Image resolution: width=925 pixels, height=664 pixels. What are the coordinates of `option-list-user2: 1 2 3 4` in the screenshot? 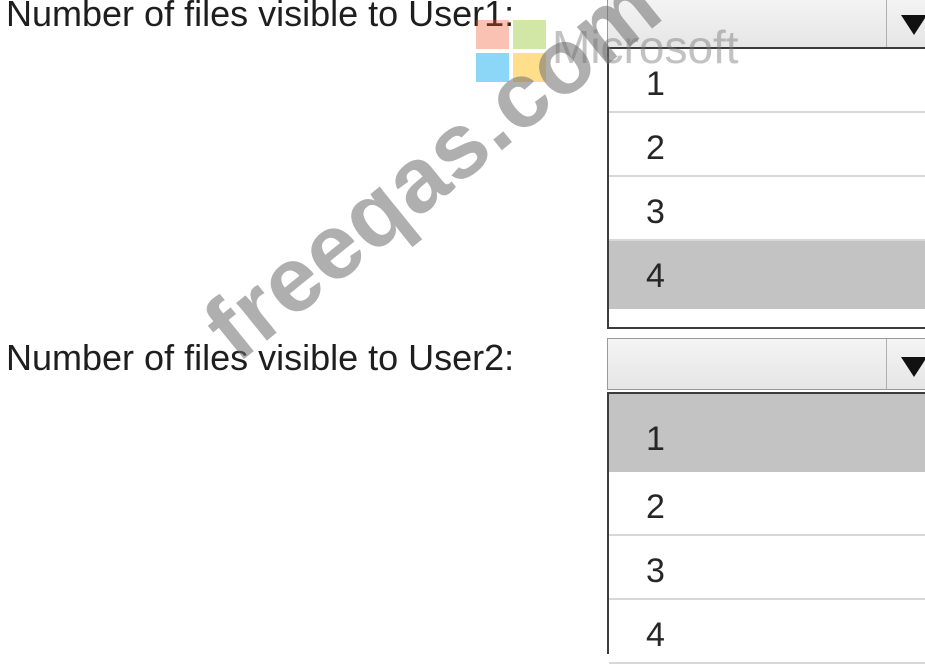 It's located at (766, 528).